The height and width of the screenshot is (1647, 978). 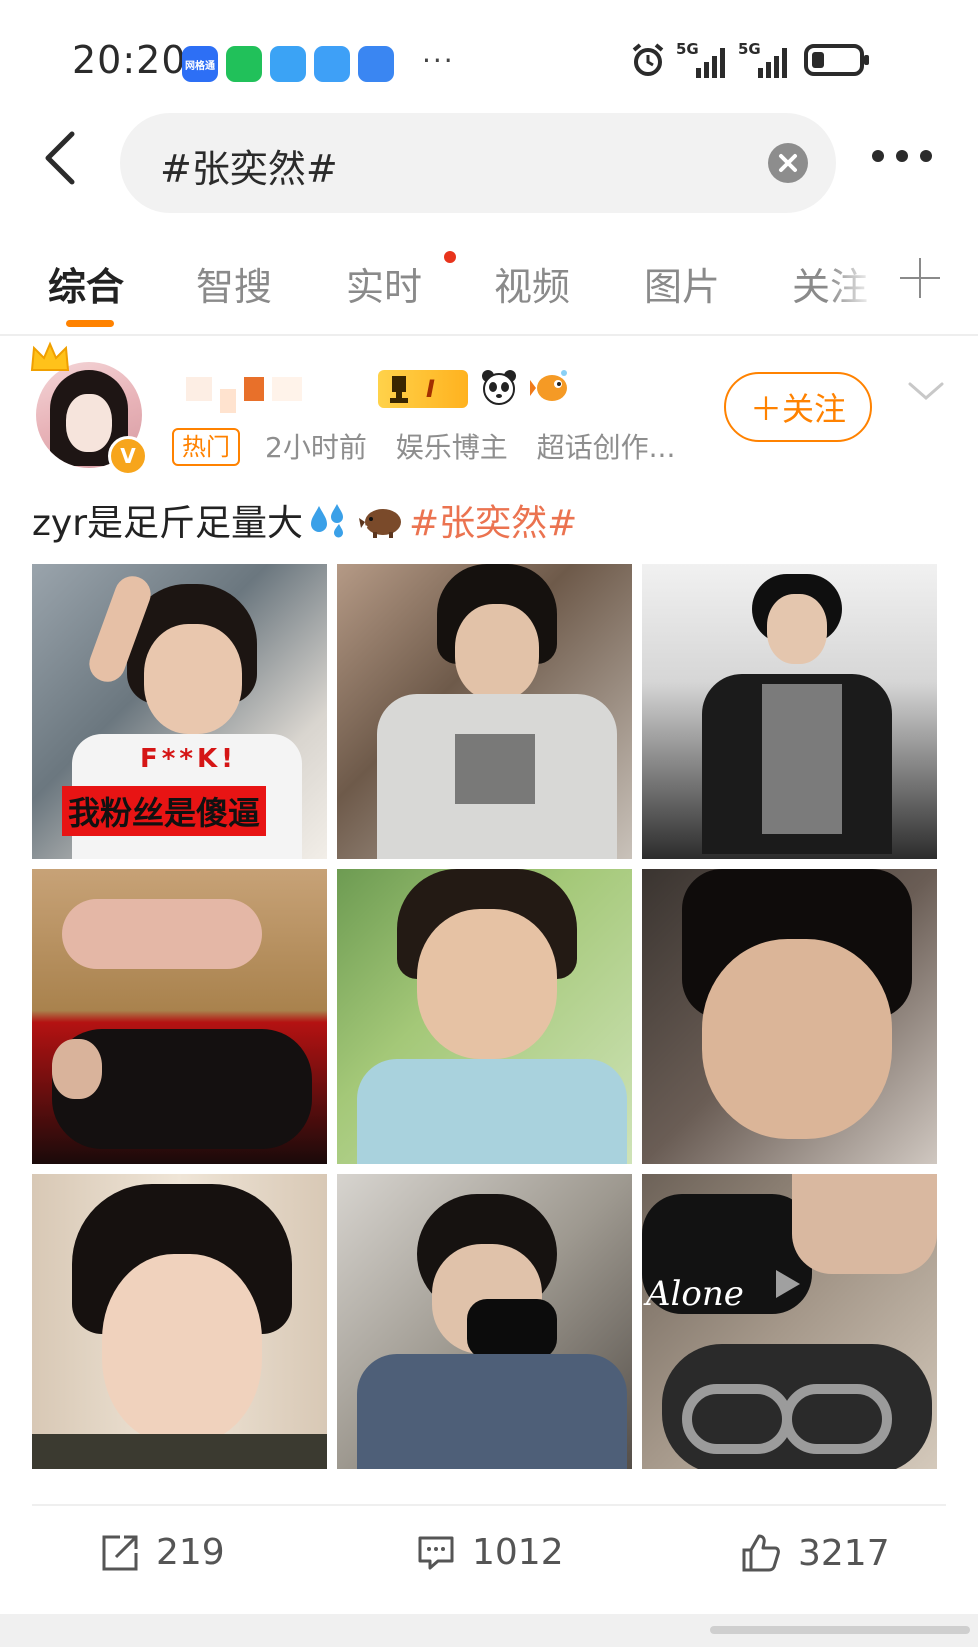 I want to click on books-app-icon, so click(x=288, y=64).